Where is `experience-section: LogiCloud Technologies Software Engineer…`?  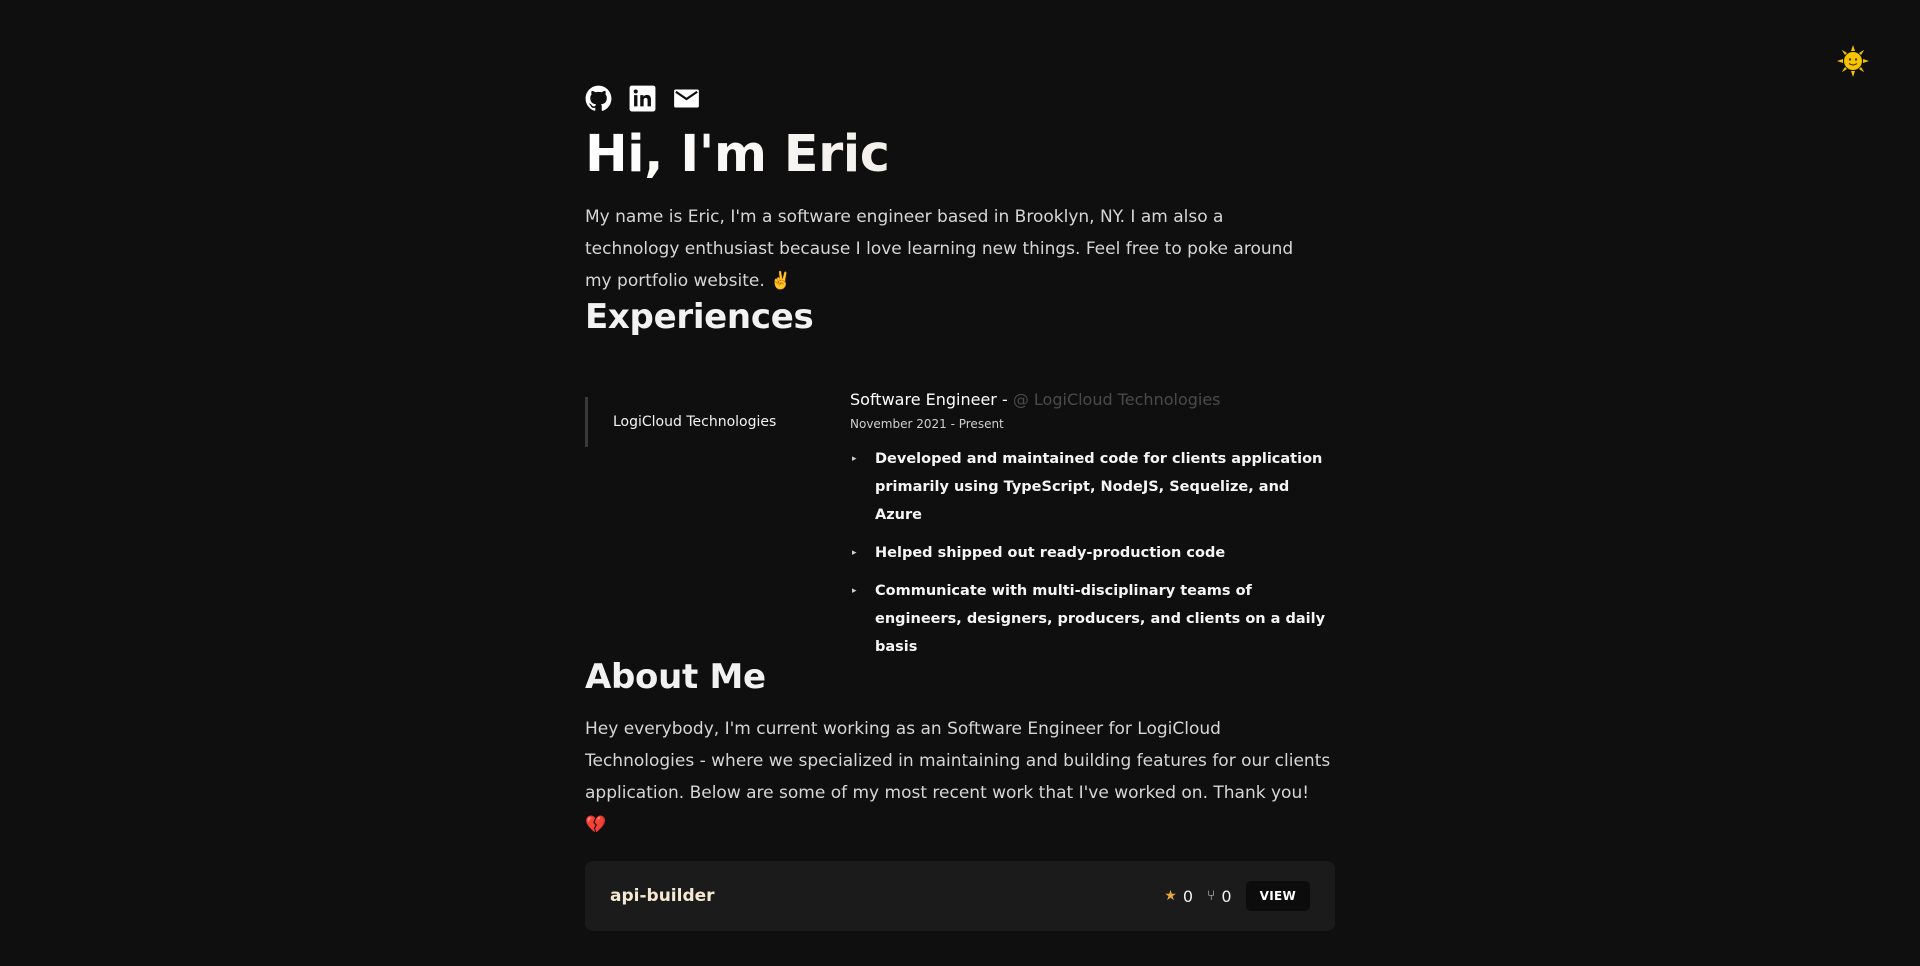 experience-section: LogiCloud Technologies Software Engineer… is located at coordinates (960, 522).